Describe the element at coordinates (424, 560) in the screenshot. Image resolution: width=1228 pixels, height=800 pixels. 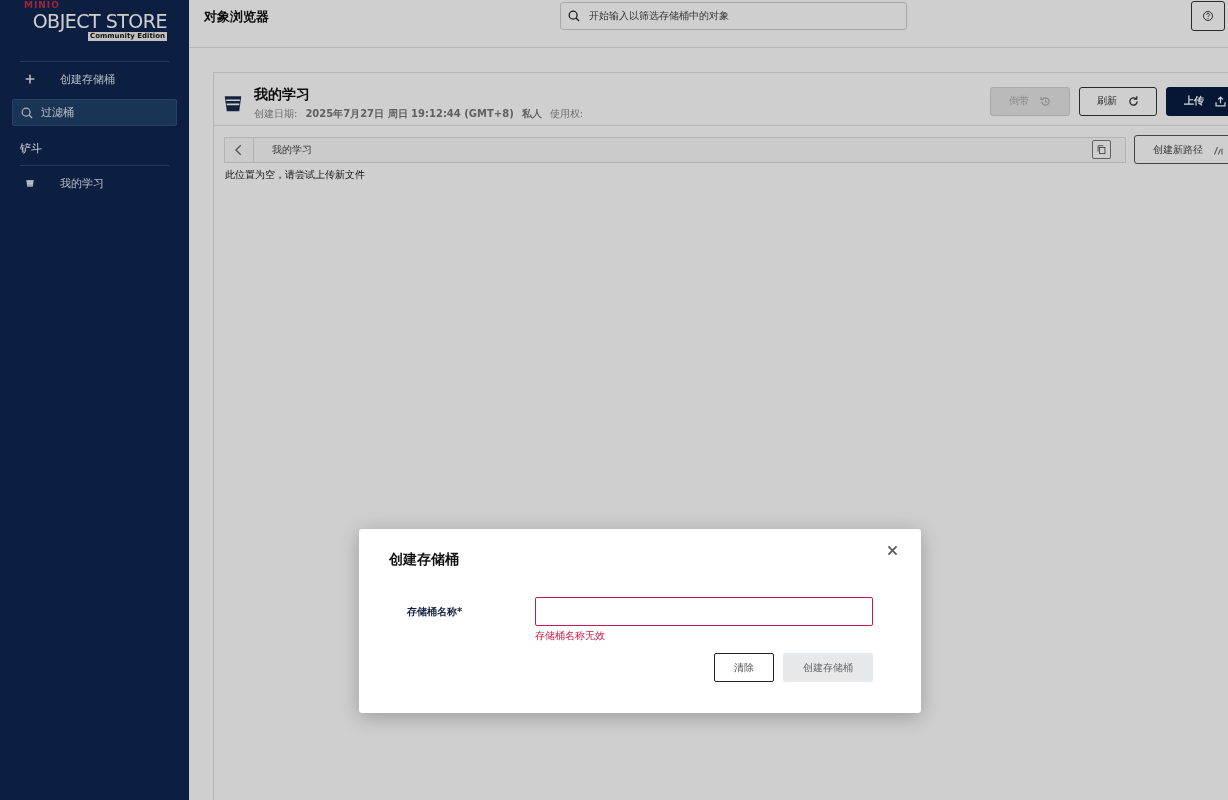
I see `dialog-title: 创建存储桶` at that location.